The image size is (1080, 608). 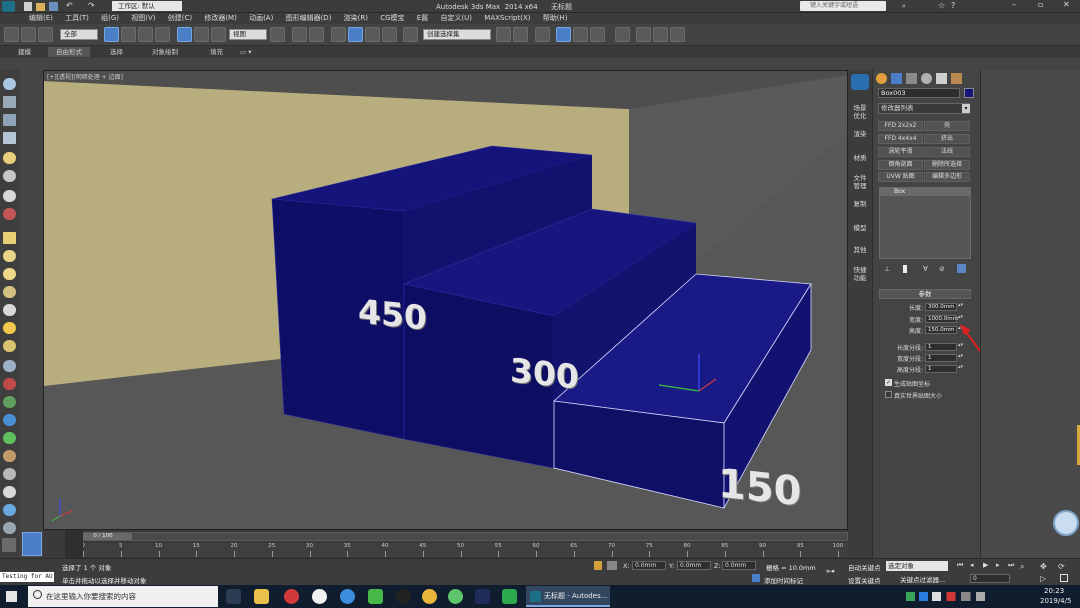 What do you see at coordinates (32, 544) in the screenshot?
I see `layer-box-icon` at bounding box center [32, 544].